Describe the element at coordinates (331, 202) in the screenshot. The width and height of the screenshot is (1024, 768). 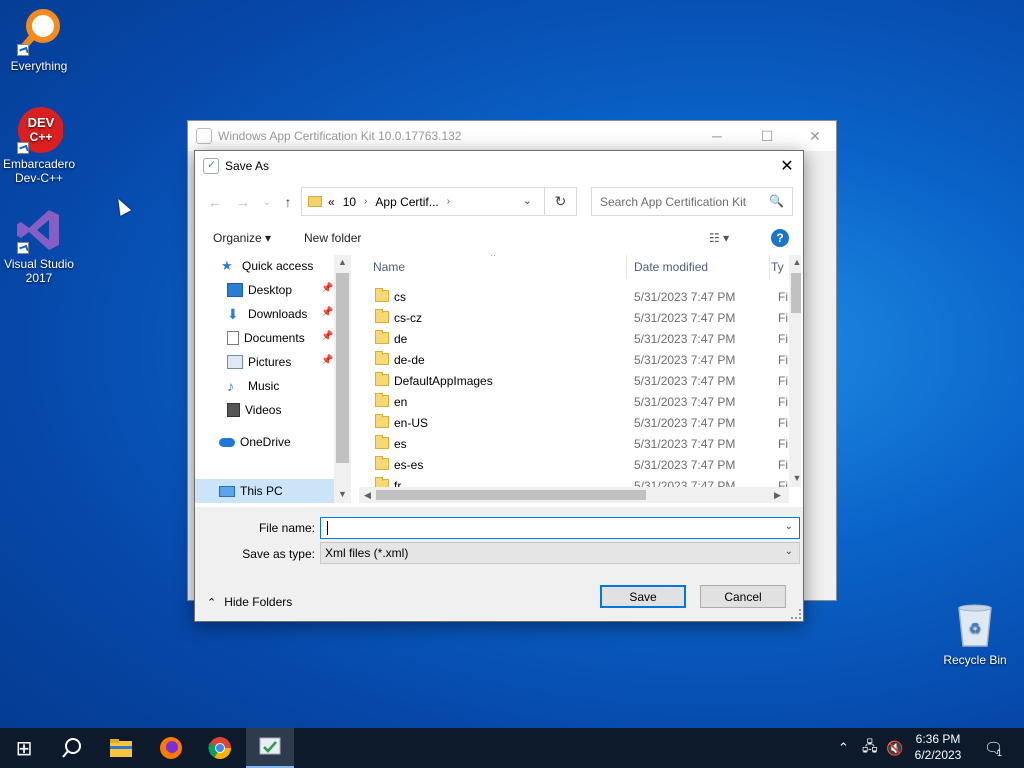
I see `address-overflow: «` at that location.